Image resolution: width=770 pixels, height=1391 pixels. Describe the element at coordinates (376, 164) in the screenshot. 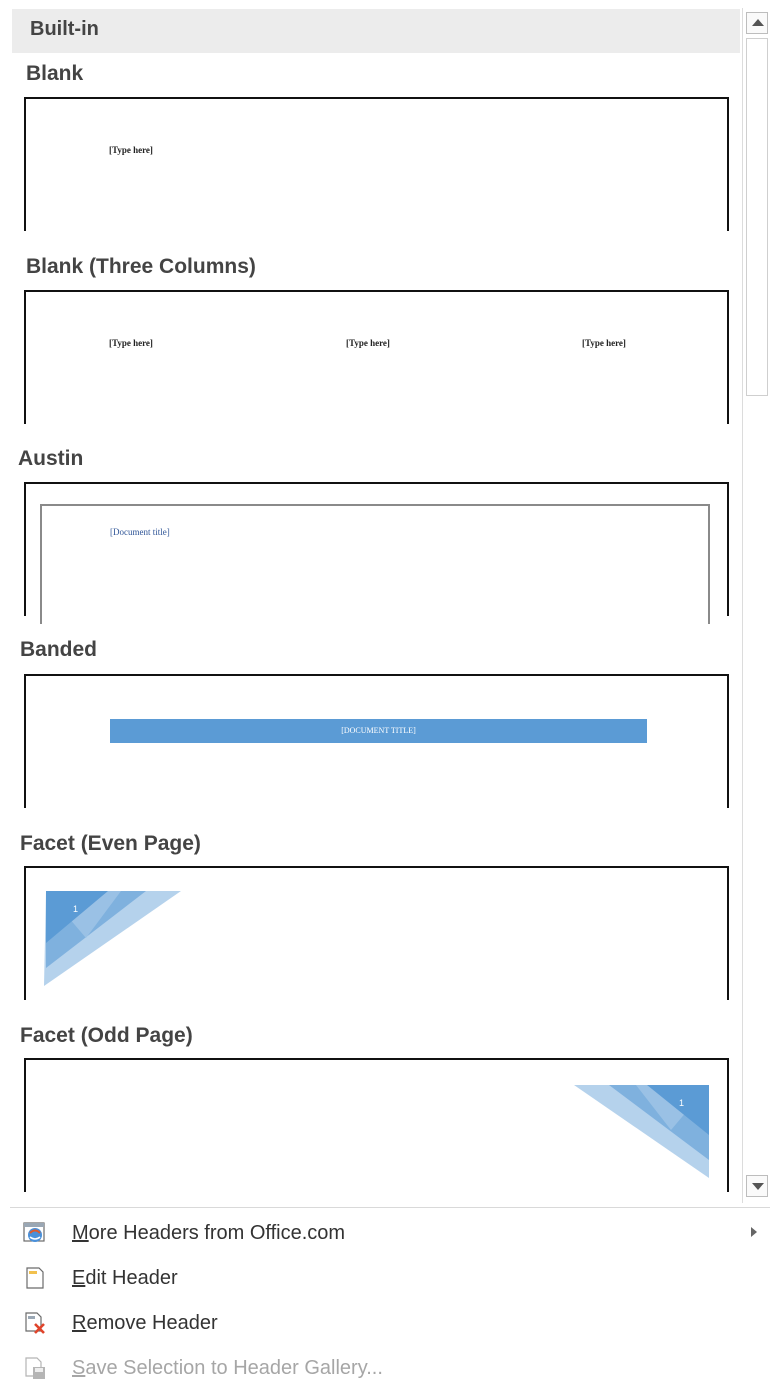

I see `gallery-item-blank: [Type here]` at that location.